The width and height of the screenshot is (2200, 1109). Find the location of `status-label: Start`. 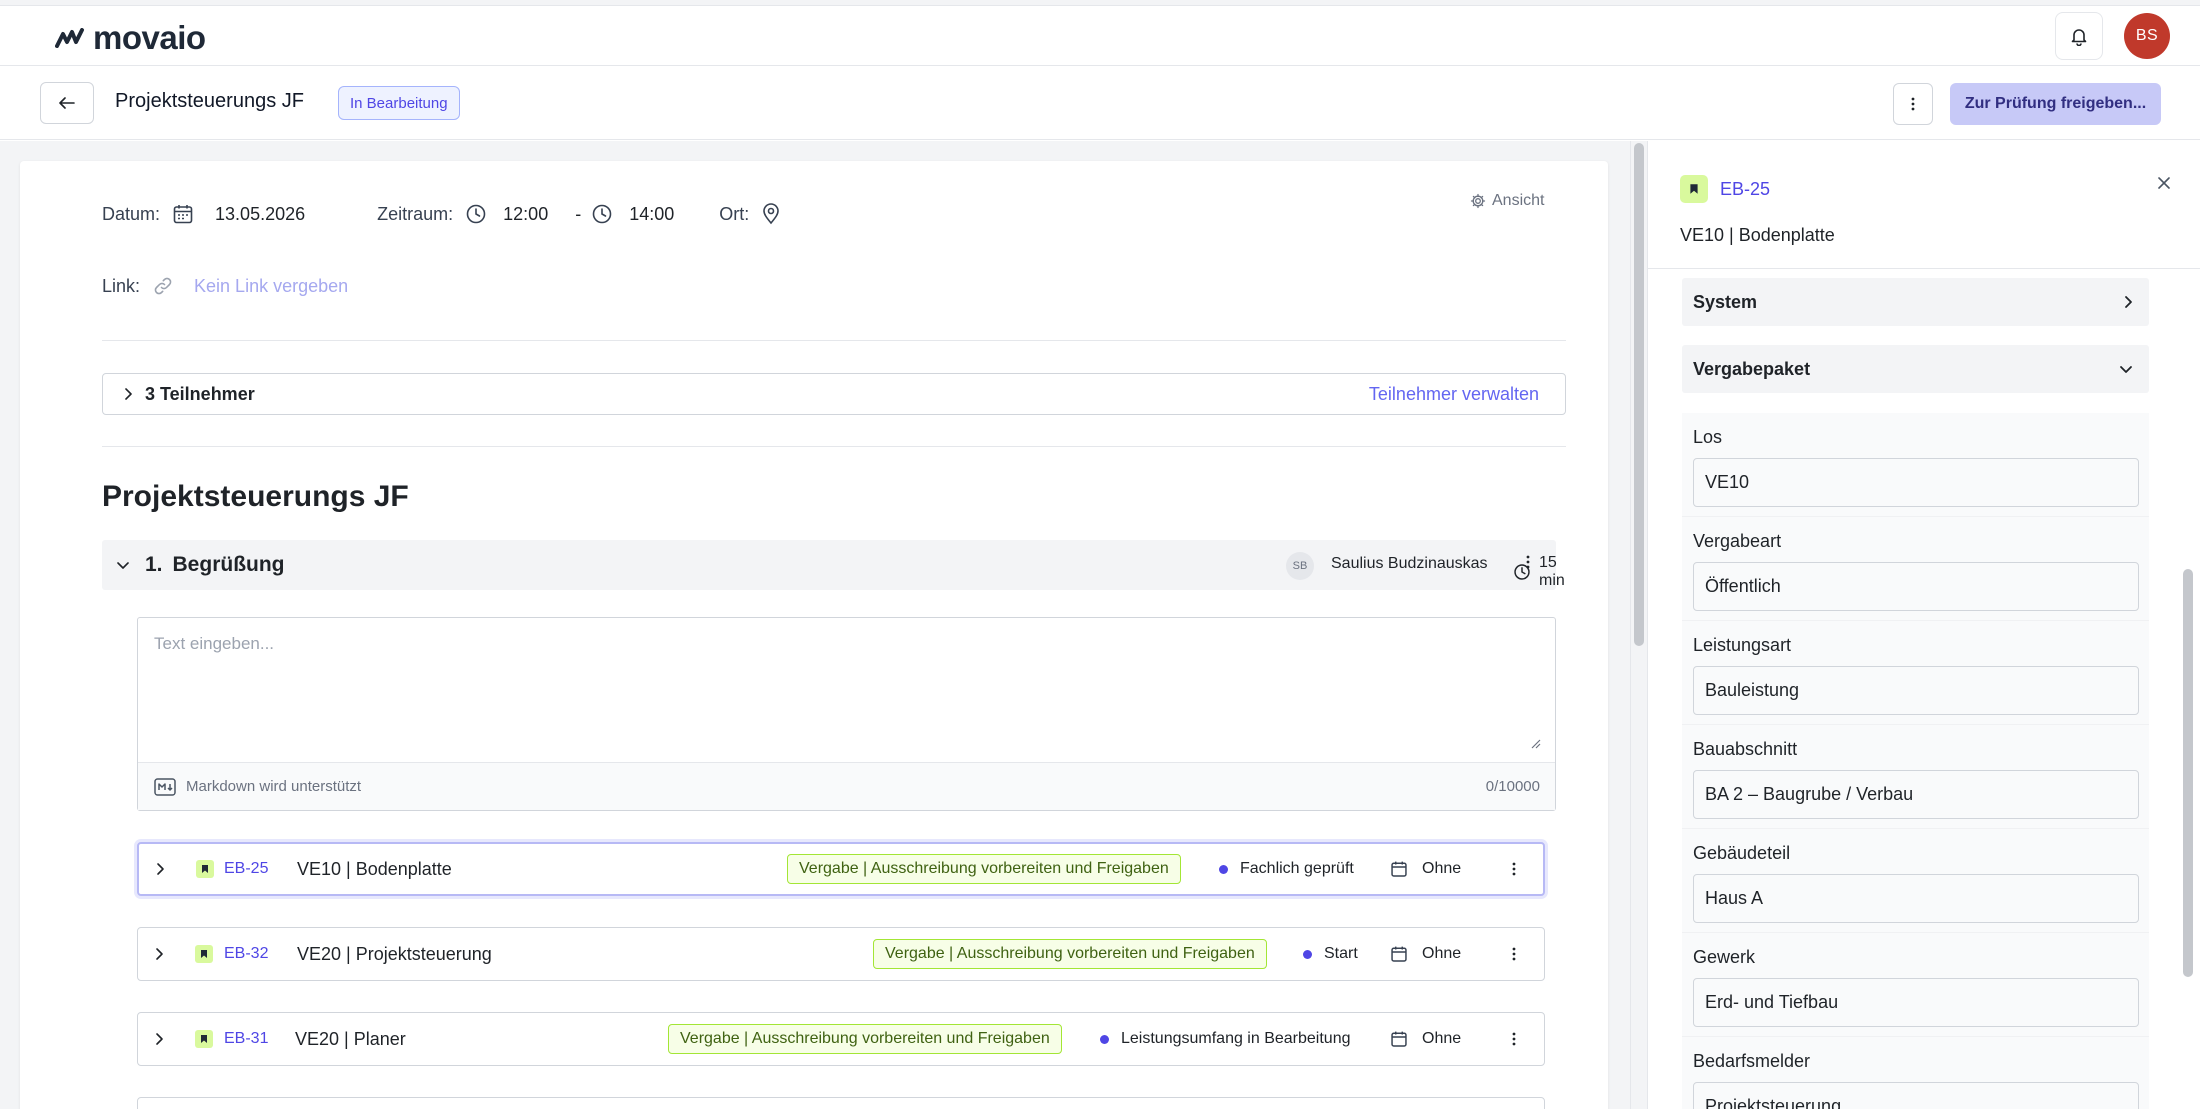

status-label: Start is located at coordinates (1341, 953).